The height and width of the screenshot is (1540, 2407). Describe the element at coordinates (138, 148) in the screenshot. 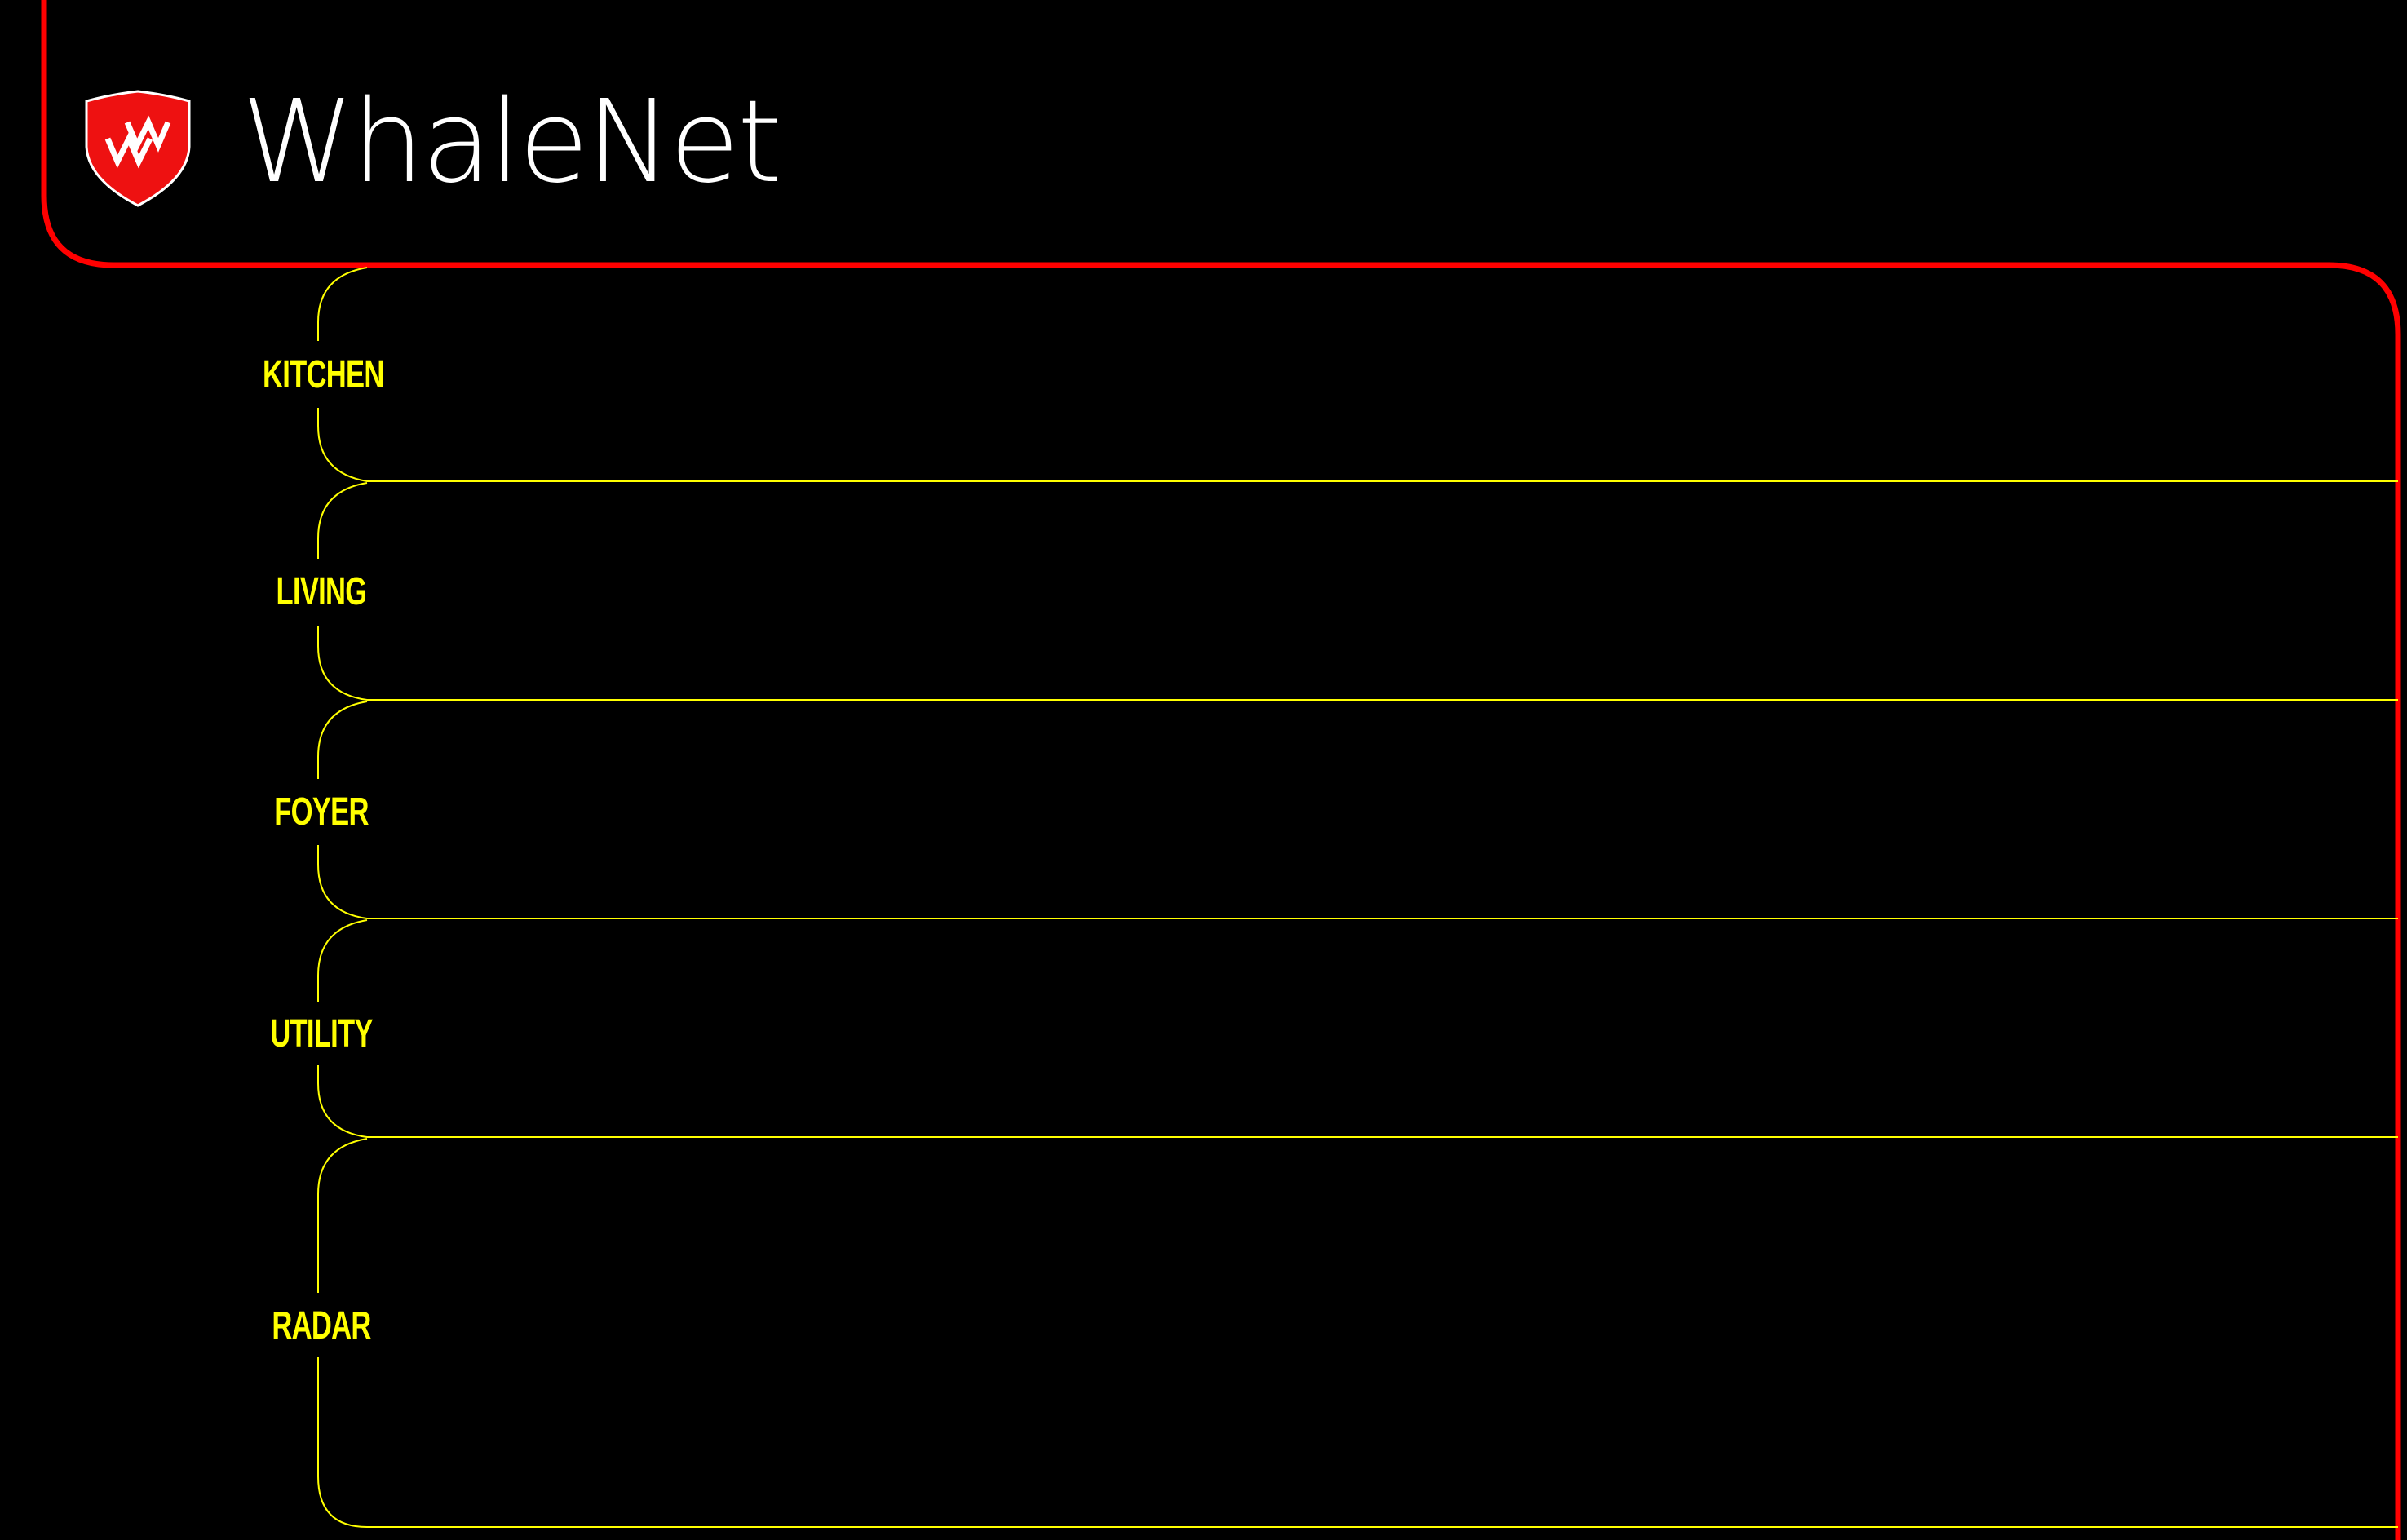

I see `shield-logo-icon` at that location.